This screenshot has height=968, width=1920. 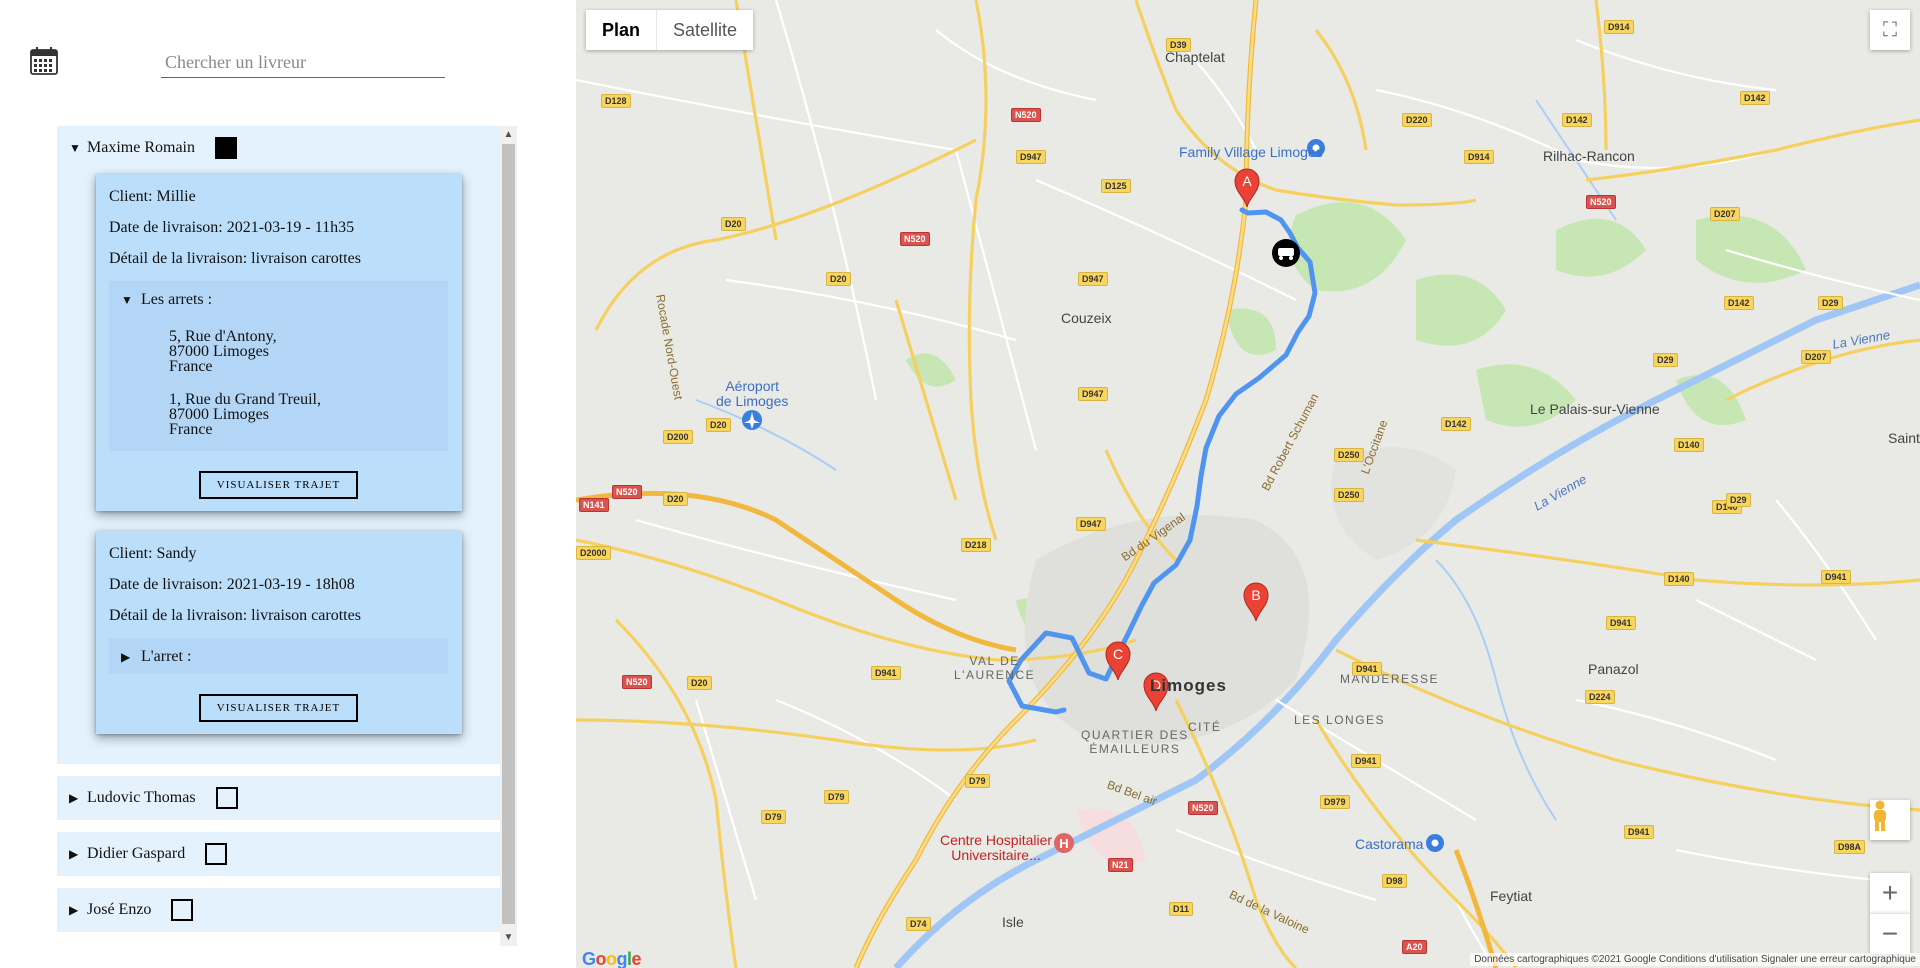 What do you see at coordinates (141, 147) in the screenshot?
I see `driver-name: Maxime Romain` at bounding box center [141, 147].